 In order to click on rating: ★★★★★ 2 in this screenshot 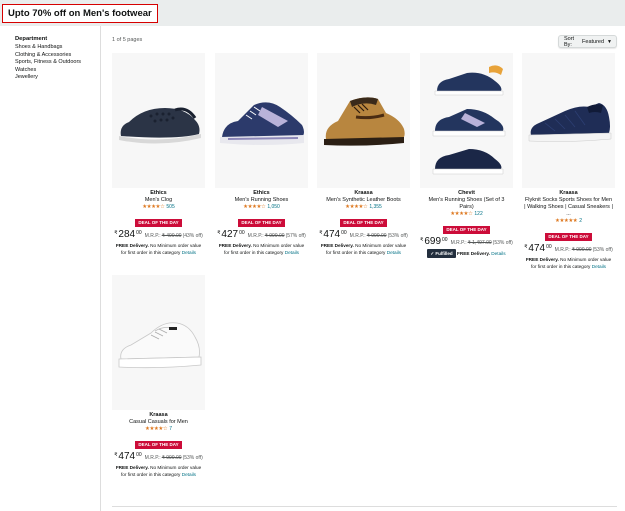, I will do `click(568, 221)`.